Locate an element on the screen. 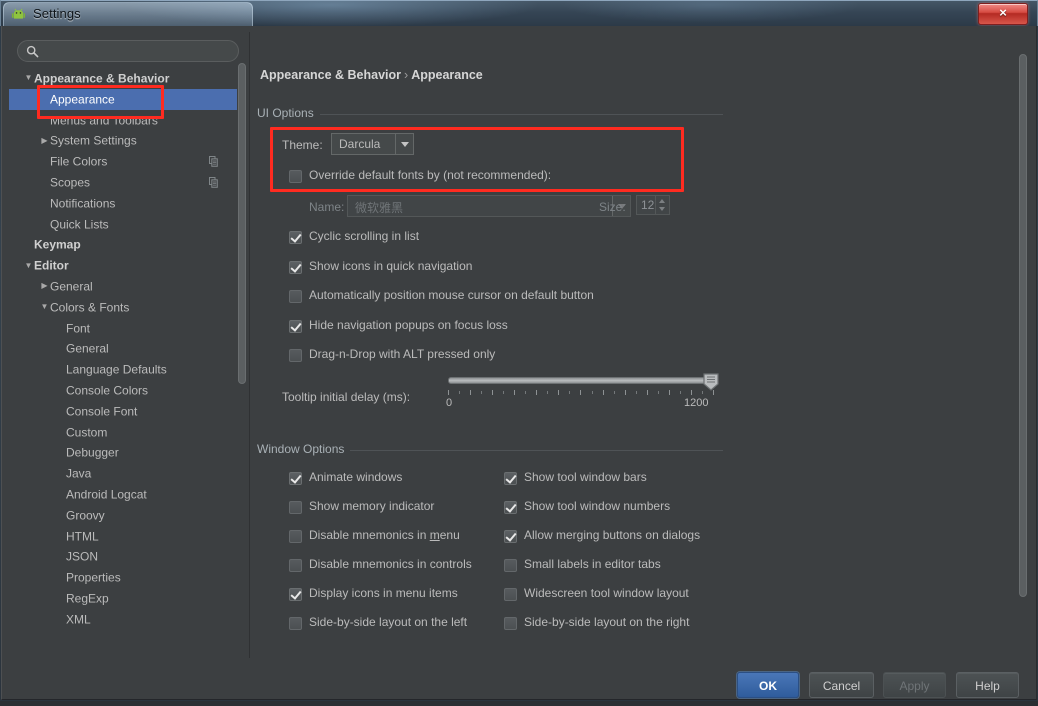 The height and width of the screenshot is (706, 1038). help-button: Help is located at coordinates (987, 685).